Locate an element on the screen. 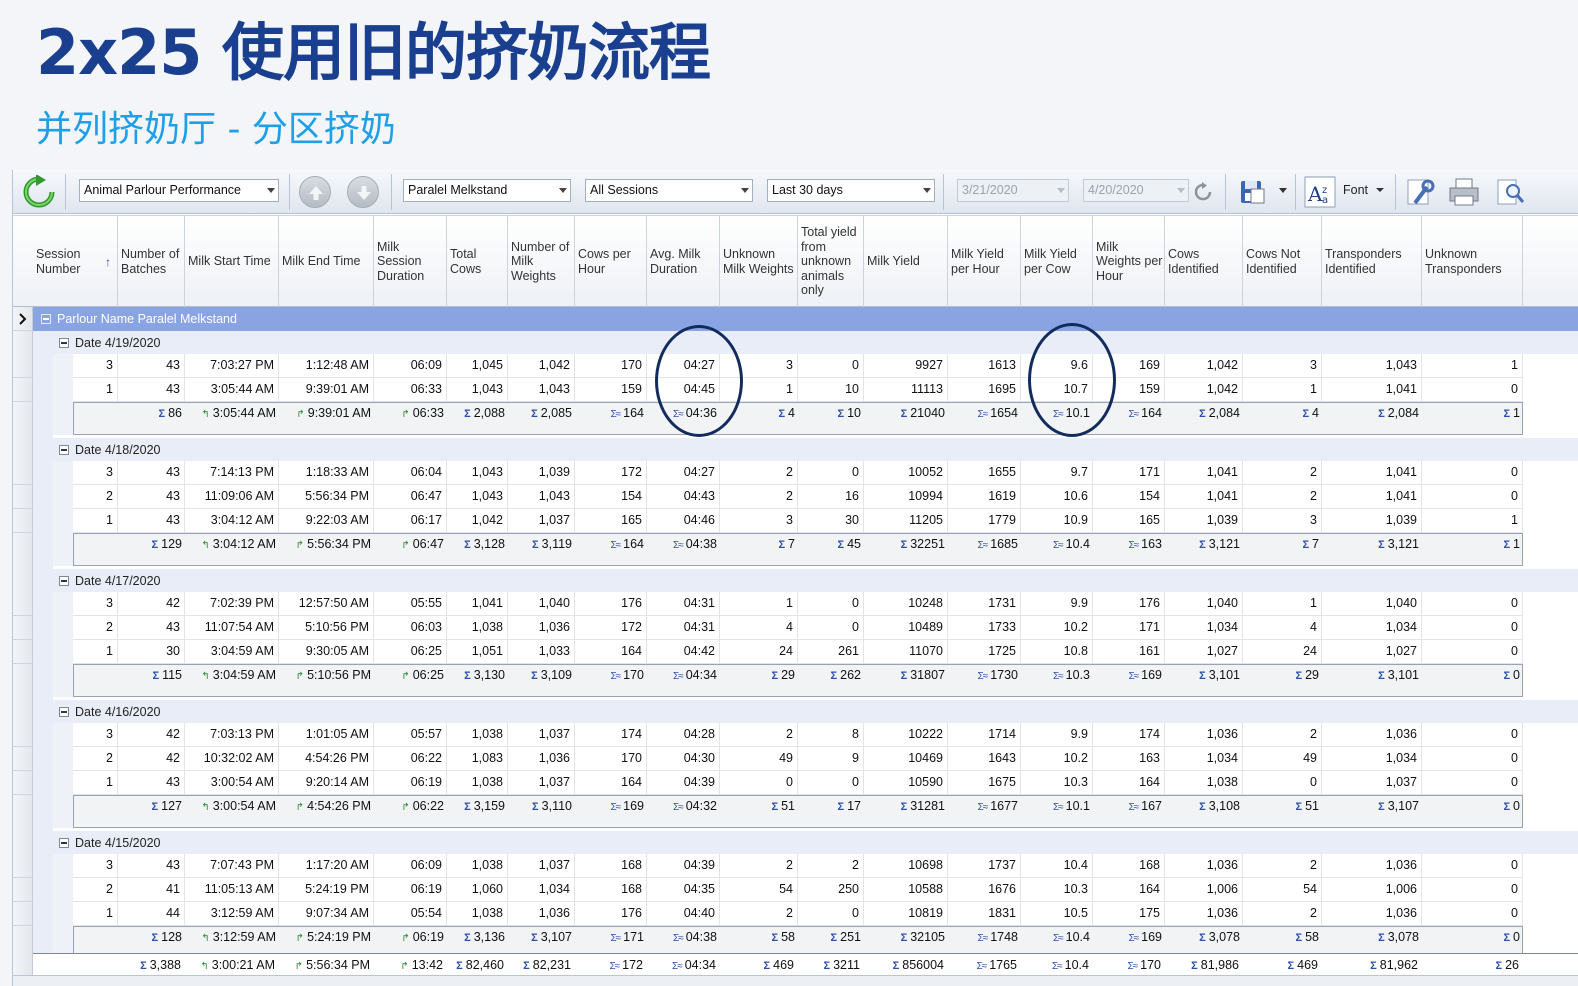  table-cell: 11113 is located at coordinates (906, 390).